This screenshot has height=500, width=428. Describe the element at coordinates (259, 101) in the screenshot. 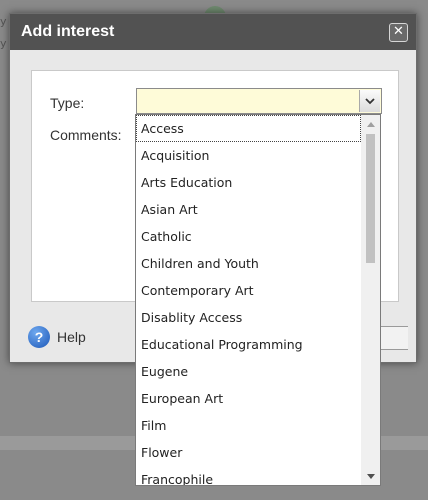

I see `type-select` at that location.